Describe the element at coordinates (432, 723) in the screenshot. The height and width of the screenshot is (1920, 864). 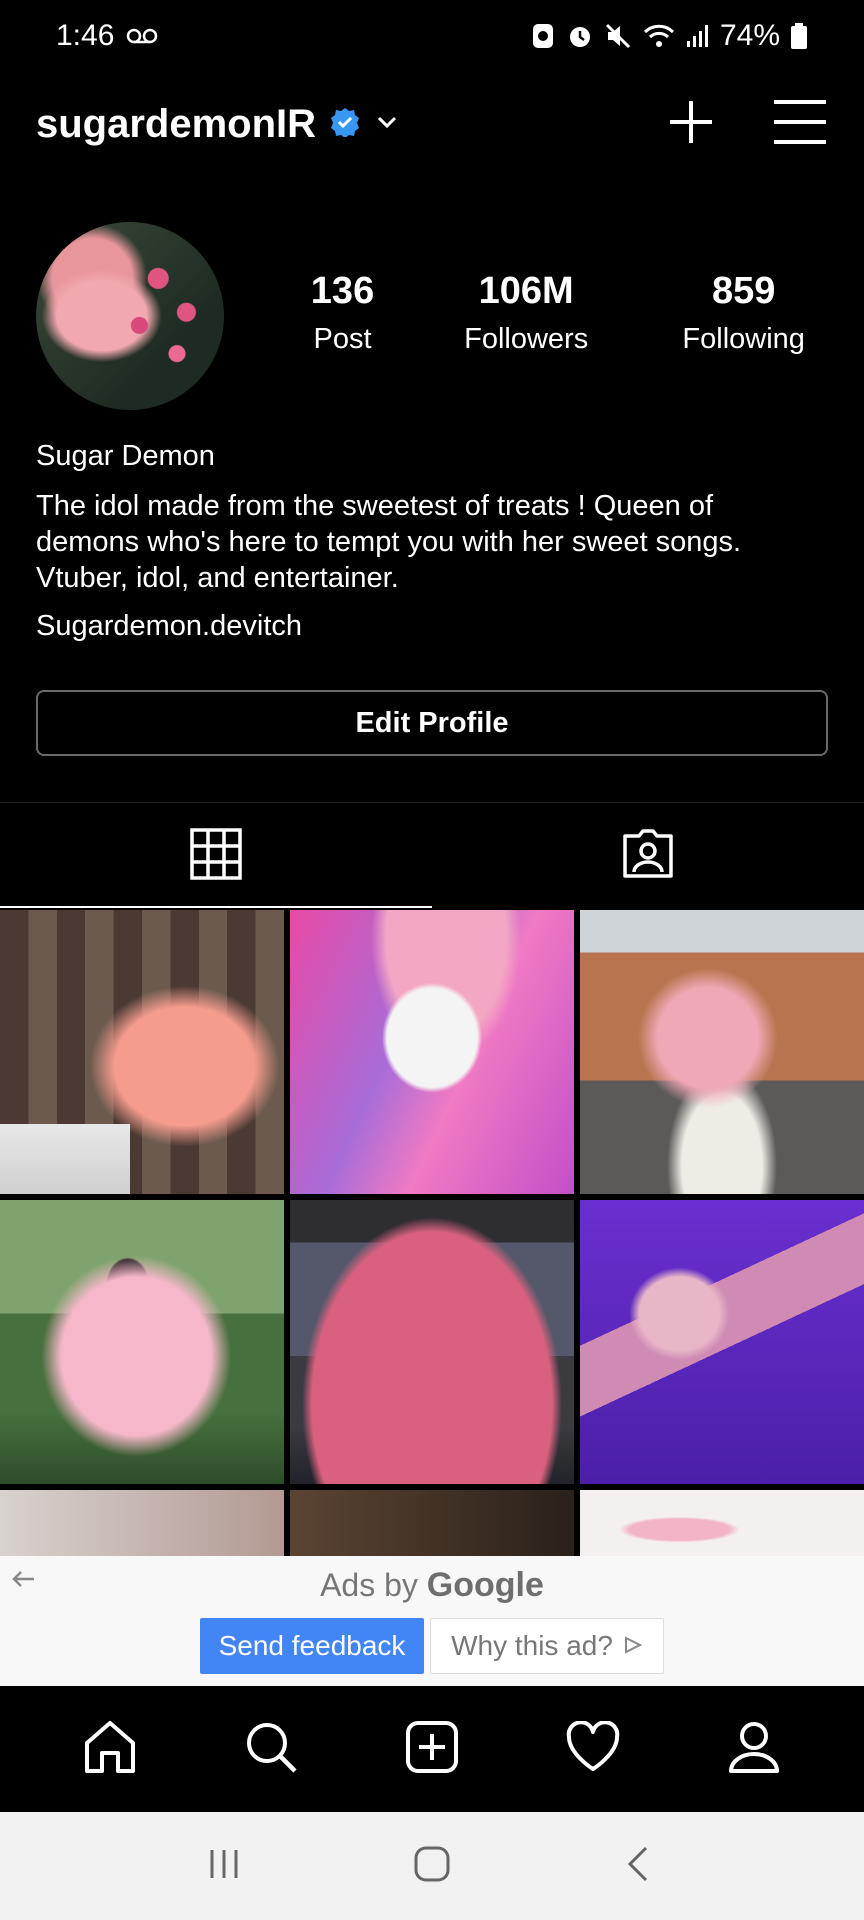
I see `edit-profile-button: Edit Profile` at that location.